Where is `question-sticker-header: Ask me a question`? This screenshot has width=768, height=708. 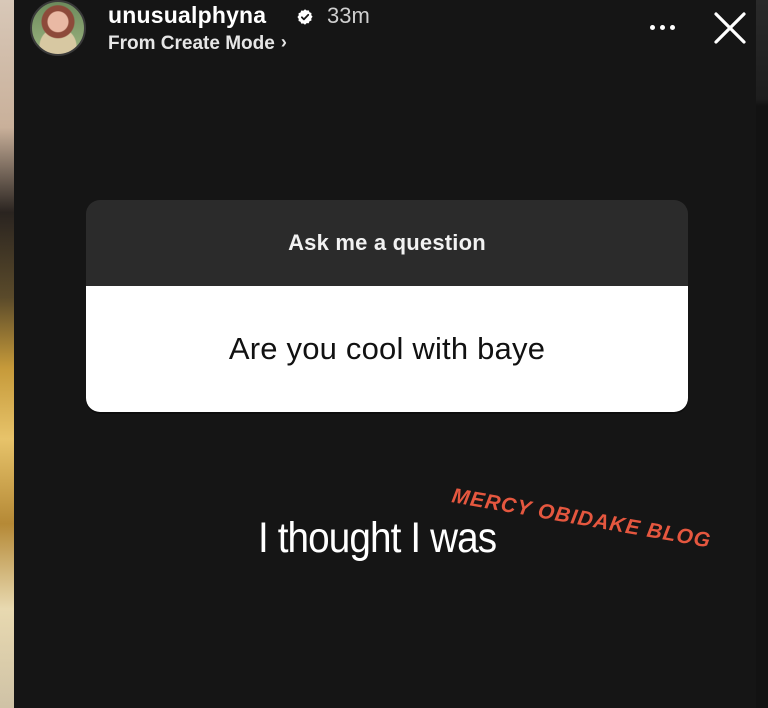
question-sticker-header: Ask me a question is located at coordinates (387, 243).